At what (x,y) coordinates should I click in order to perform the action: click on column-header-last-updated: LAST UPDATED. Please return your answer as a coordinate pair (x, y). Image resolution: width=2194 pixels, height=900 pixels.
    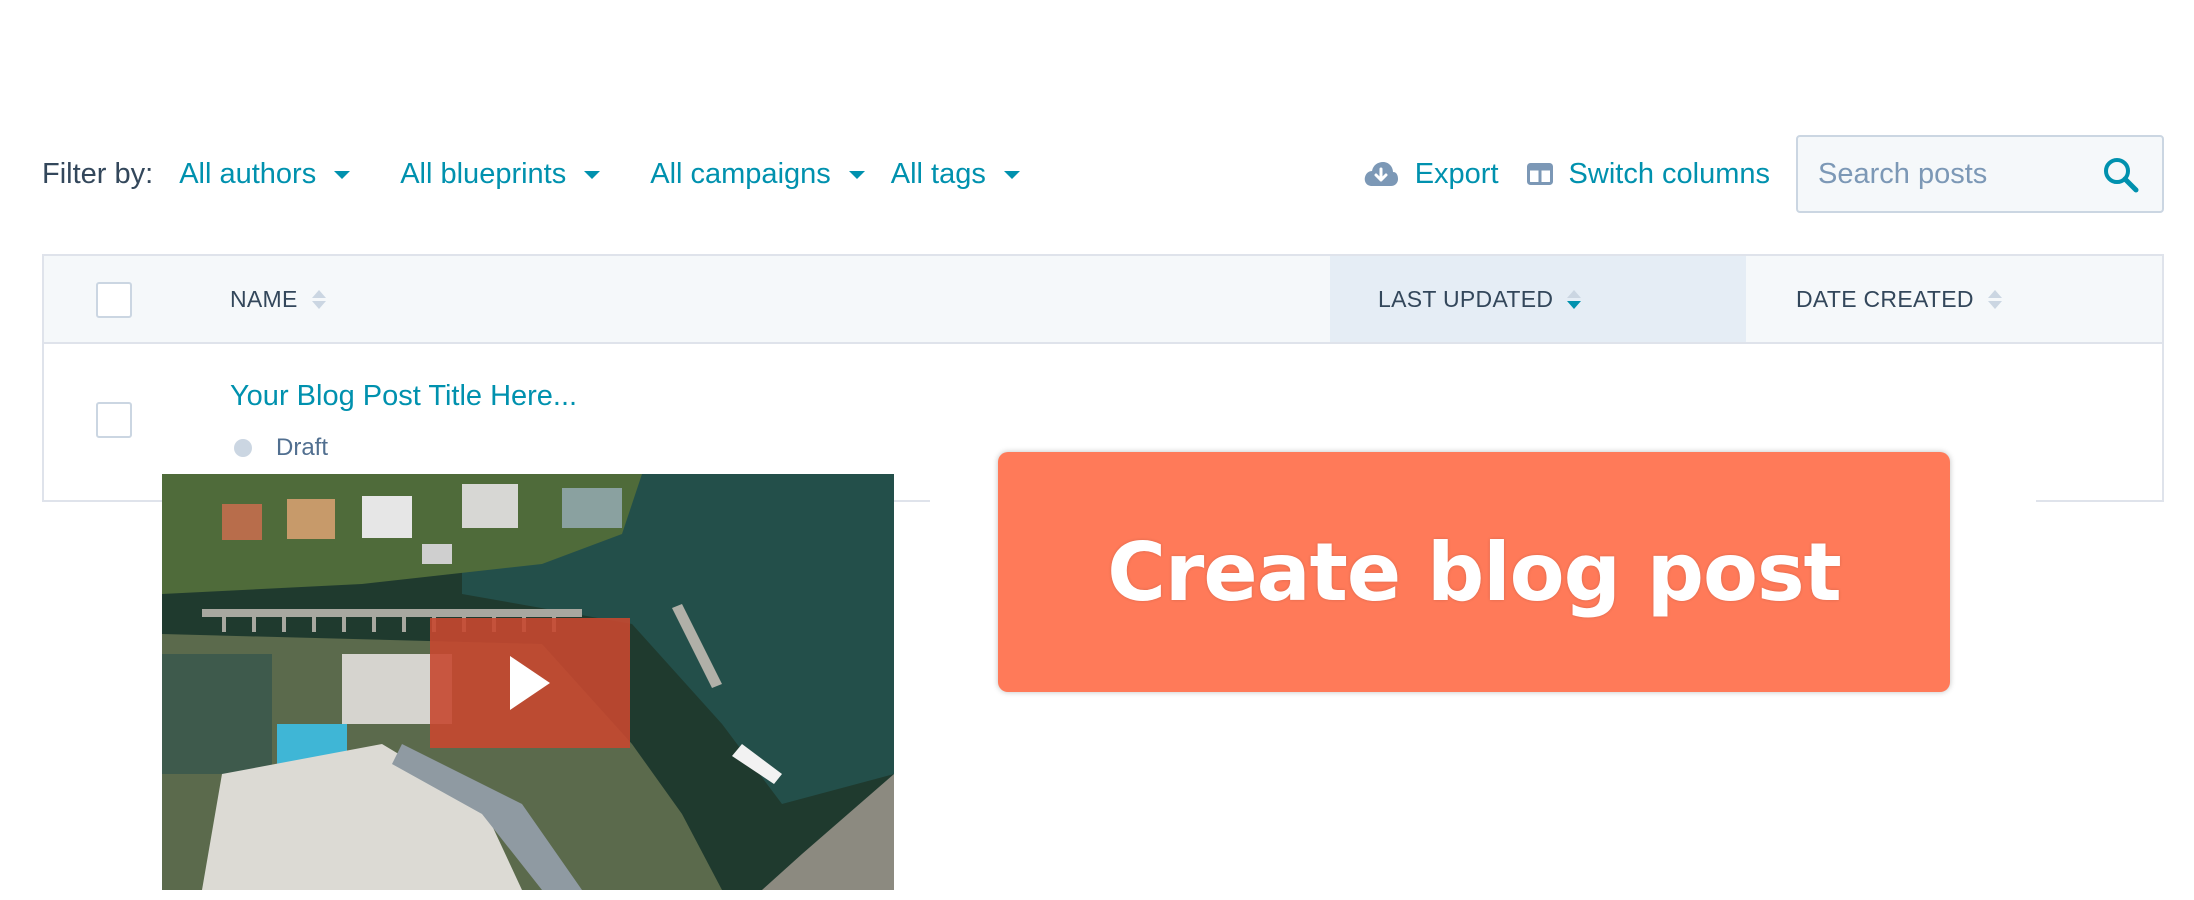
    Looking at the image, I should click on (1538, 299).